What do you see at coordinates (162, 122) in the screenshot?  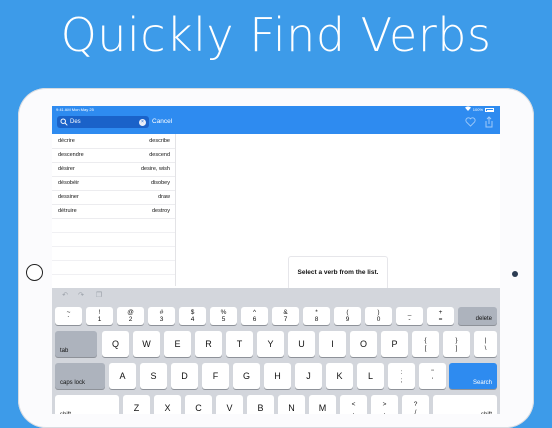 I see `cancel-button: Cancel` at bounding box center [162, 122].